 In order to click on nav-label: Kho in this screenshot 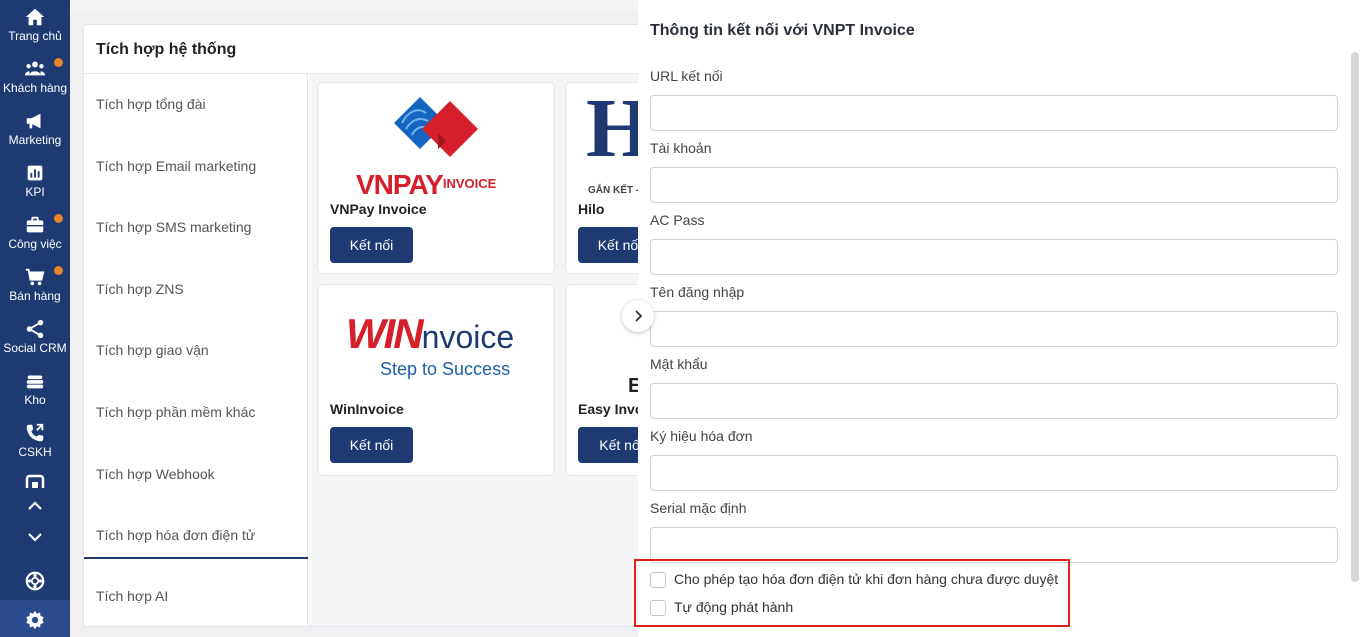, I will do `click(35, 400)`.